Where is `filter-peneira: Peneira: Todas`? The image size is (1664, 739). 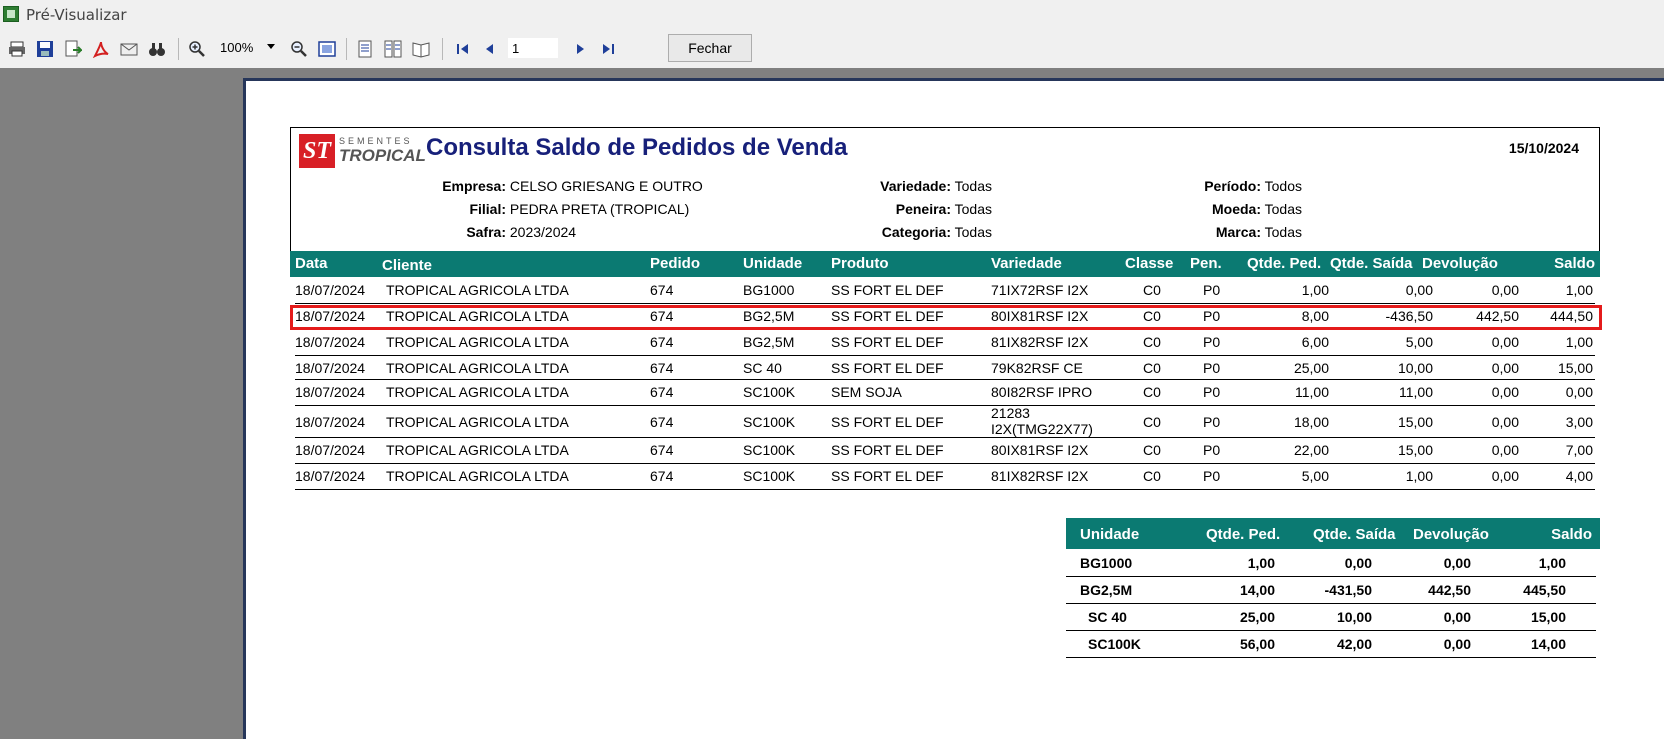 filter-peneira: Peneira: Todas is located at coordinates (943, 209).